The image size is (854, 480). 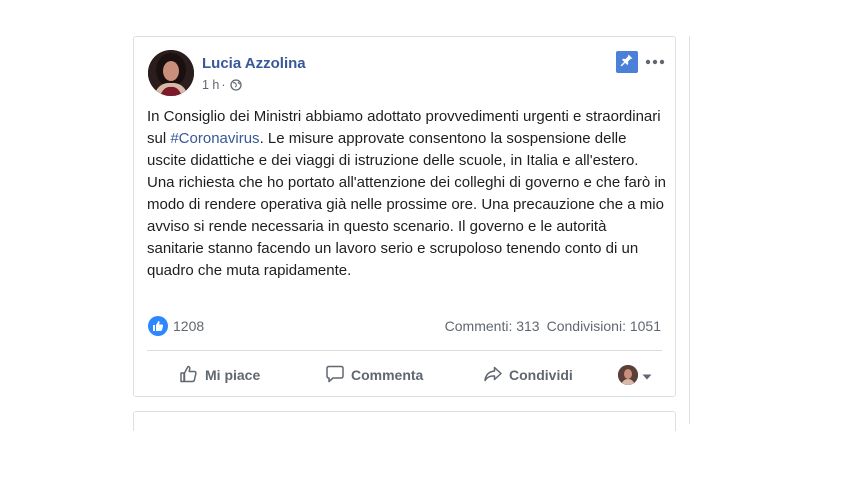 I want to click on like-reaction-icon, so click(x=158, y=326).